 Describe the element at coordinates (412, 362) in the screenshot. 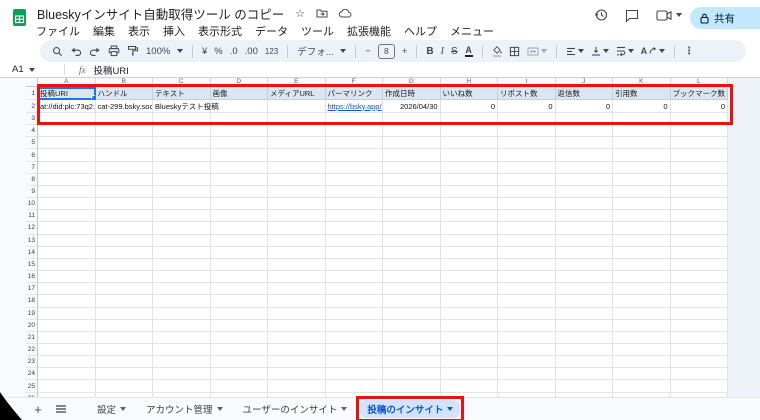

I see `cell-G23` at that location.